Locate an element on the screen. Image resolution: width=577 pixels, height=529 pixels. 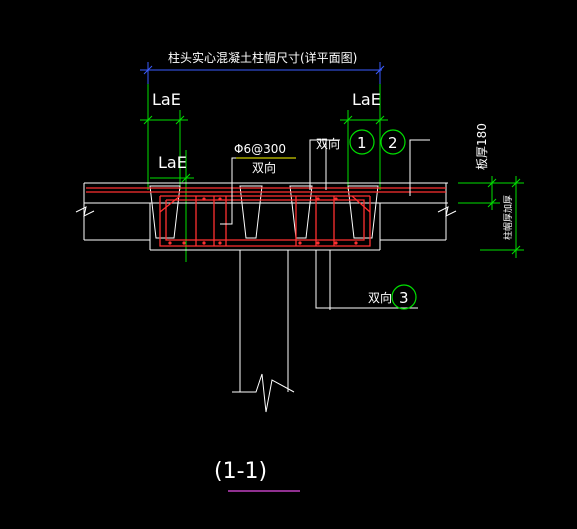
marker-2-text: 2 is located at coordinates (393, 143).